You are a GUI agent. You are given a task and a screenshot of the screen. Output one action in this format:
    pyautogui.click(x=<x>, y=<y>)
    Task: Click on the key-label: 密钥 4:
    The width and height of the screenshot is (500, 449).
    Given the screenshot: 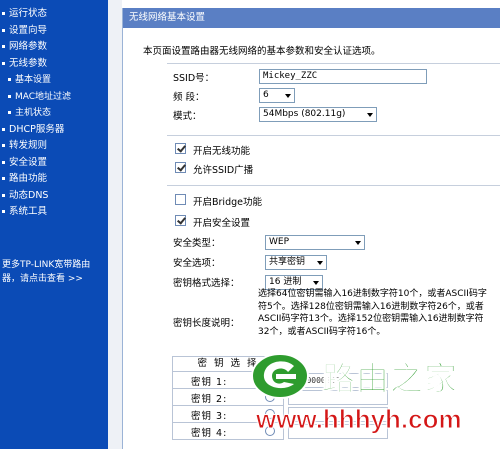 What is the action you would take?
    pyautogui.click(x=209, y=433)
    